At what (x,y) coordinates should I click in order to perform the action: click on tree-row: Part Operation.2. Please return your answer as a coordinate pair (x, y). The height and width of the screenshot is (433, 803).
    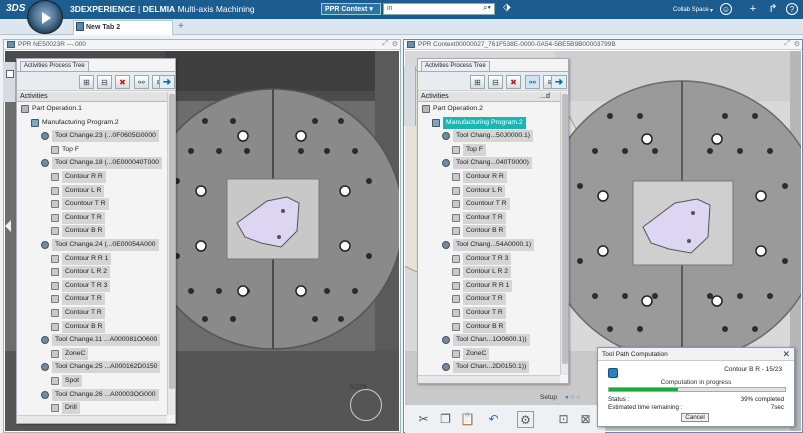
    Looking at the image, I should click on (489, 109).